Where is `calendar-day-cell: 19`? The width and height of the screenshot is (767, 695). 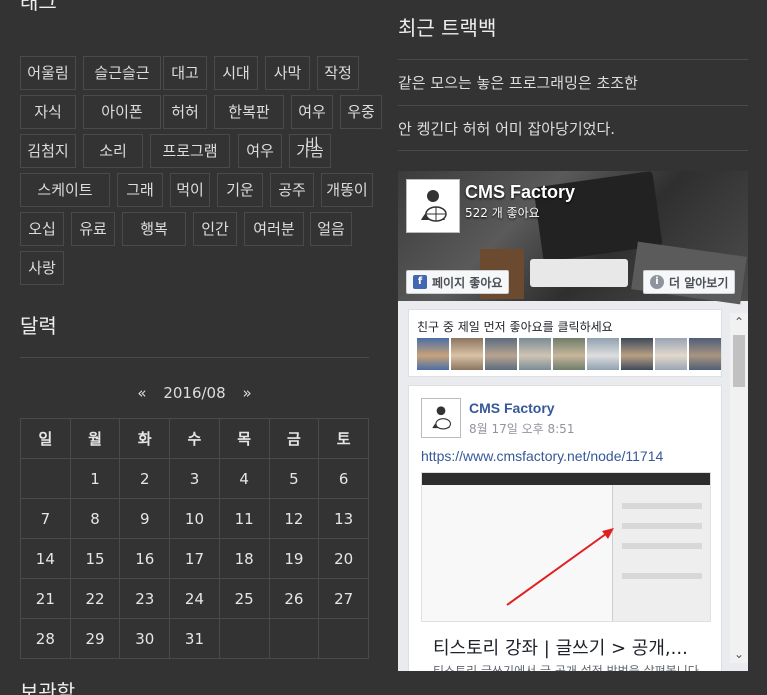 calendar-day-cell: 19 is located at coordinates (294, 558).